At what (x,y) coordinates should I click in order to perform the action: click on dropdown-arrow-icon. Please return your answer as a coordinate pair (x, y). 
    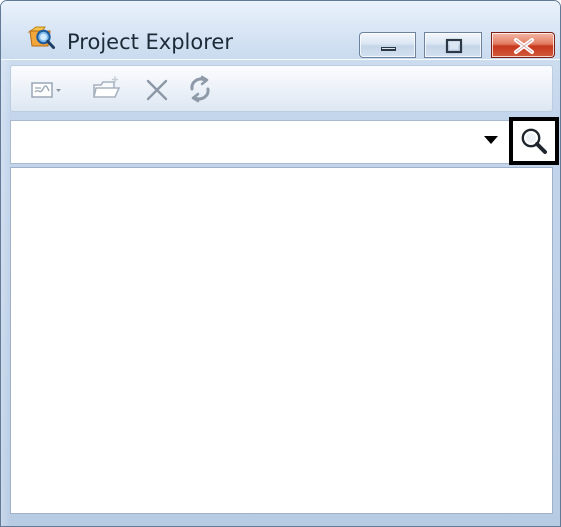
    Looking at the image, I should click on (491, 140).